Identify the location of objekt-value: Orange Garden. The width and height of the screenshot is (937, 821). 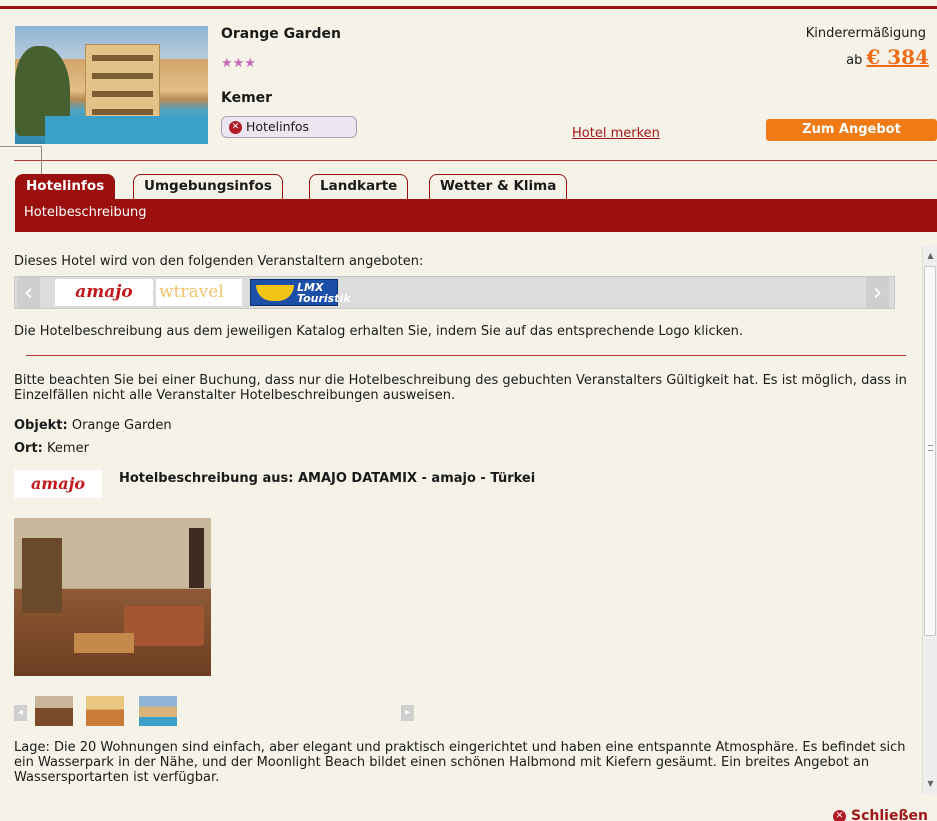
(121, 425).